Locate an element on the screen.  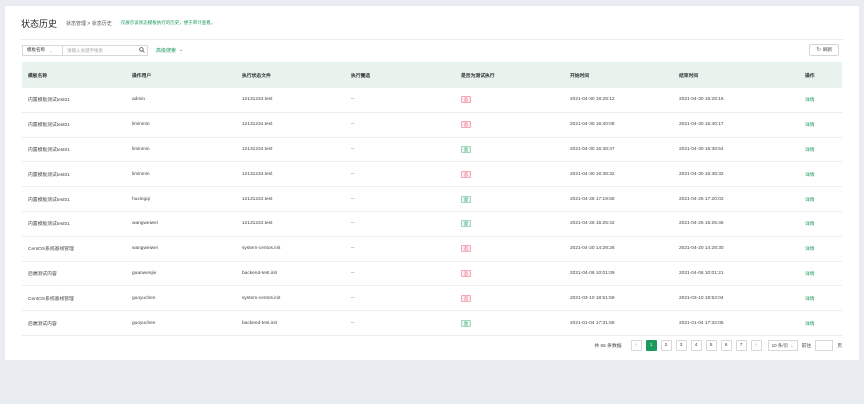
column-header: 结束时间 is located at coordinates (689, 76).